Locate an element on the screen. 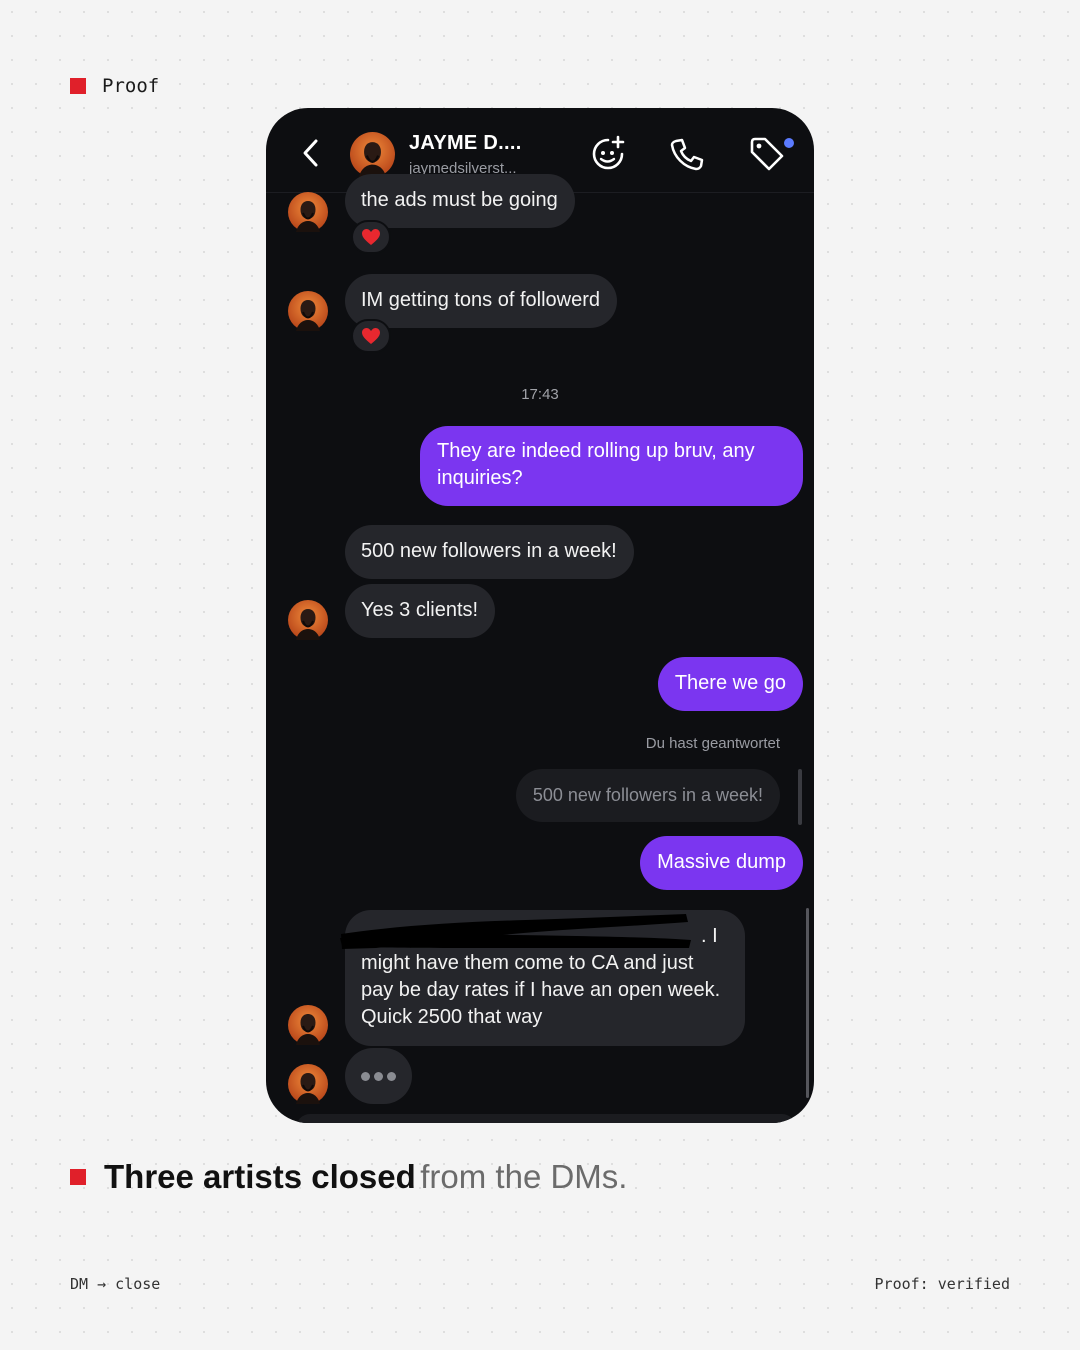 The width and height of the screenshot is (1080, 1350). section-label-text: Proof is located at coordinates (131, 86).